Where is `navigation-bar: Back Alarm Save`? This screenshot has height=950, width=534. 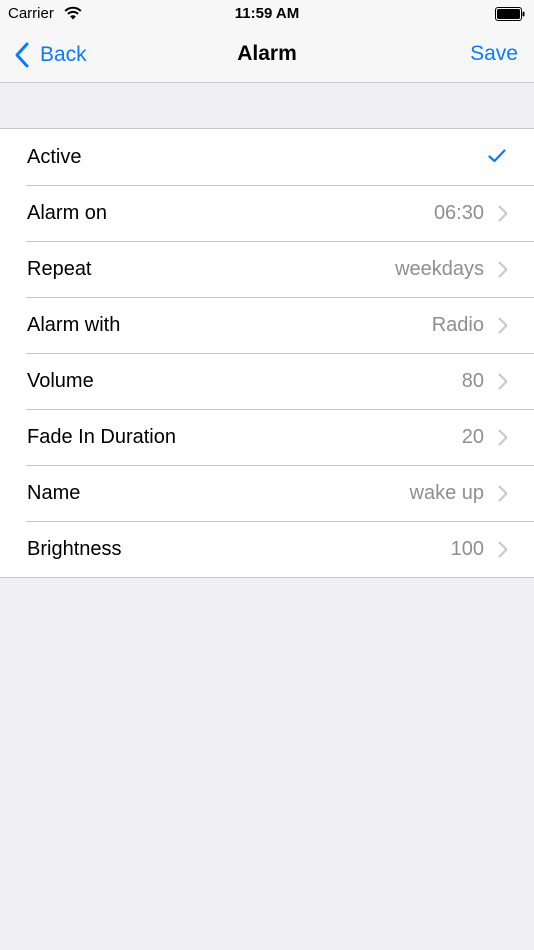 navigation-bar: Back Alarm Save is located at coordinates (267, 55).